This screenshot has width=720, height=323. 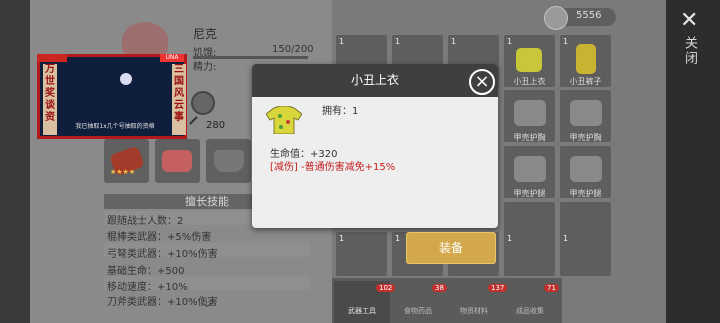 I want to click on moon-icon, so click(x=126, y=79).